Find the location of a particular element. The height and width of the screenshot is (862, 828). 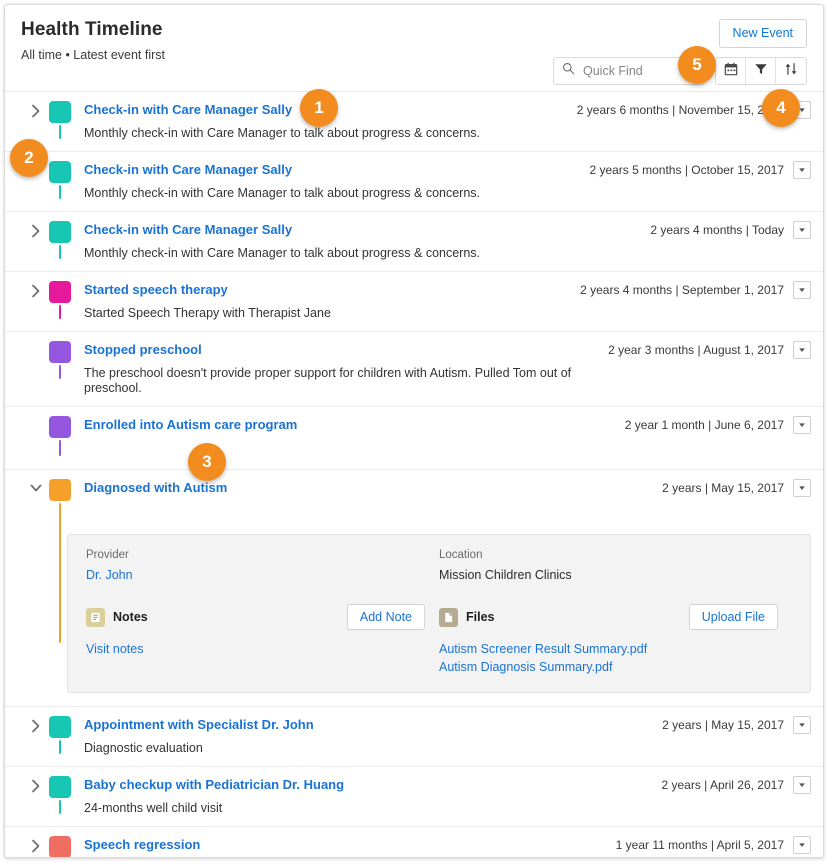

filter-icon-button is located at coordinates (761, 71).